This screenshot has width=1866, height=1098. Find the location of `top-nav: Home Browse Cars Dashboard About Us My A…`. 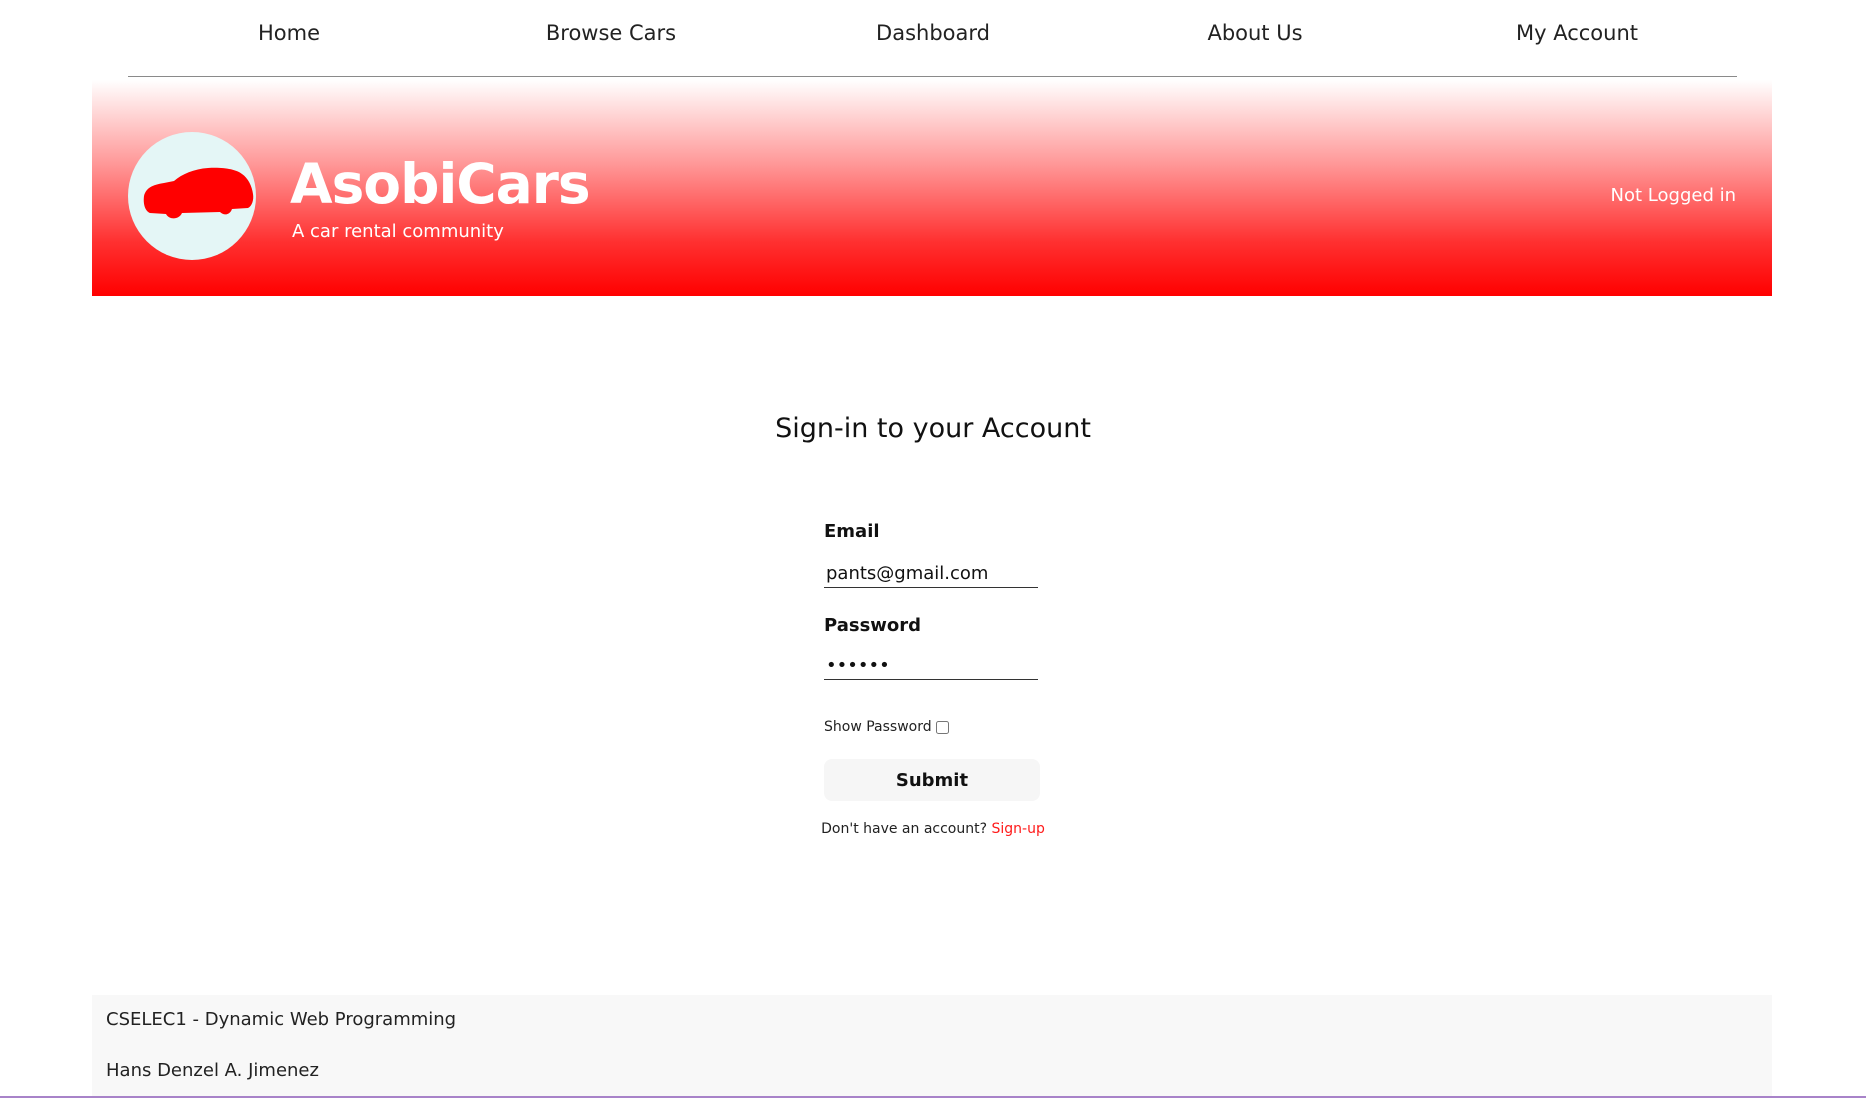

top-nav: Home Browse Cars Dashboard About Us My A… is located at coordinates (932, 38).